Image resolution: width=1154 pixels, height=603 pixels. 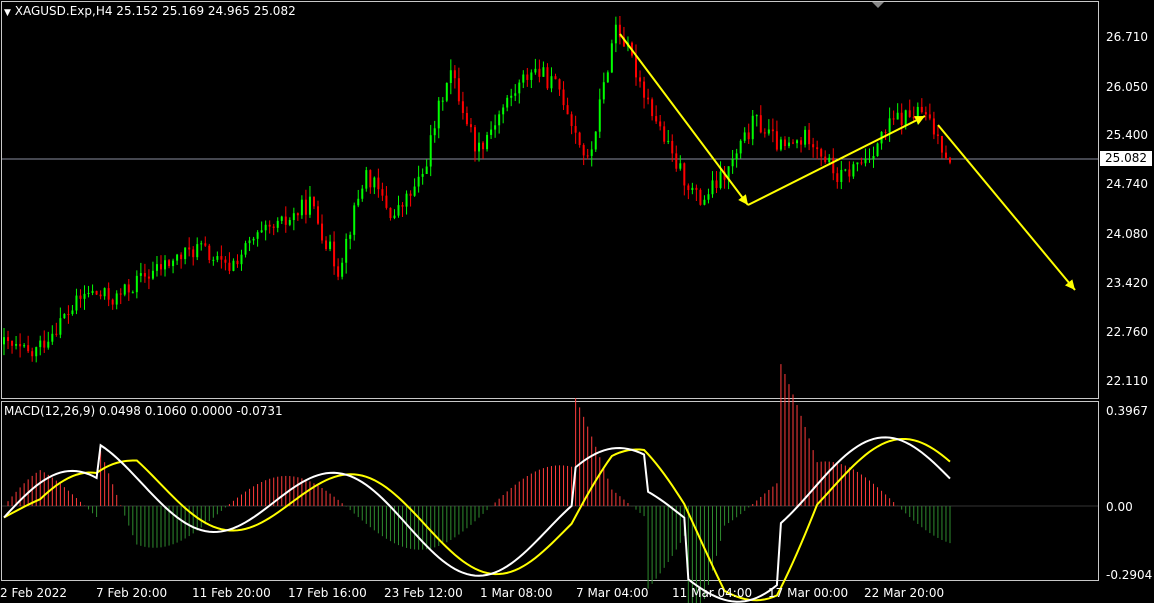 I want to click on time-tick-label: 7 Feb 20:00, so click(x=132, y=593).